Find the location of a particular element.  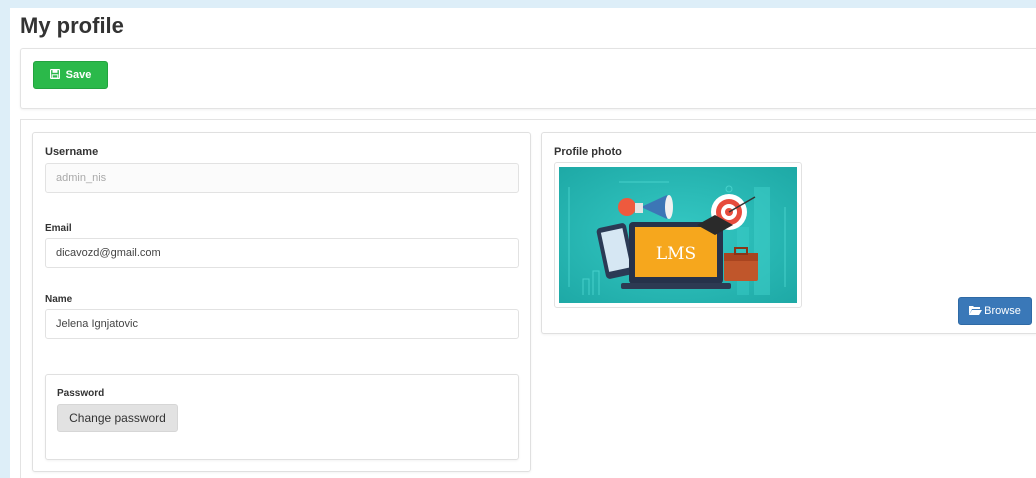

email-label: Email is located at coordinates (58, 228).